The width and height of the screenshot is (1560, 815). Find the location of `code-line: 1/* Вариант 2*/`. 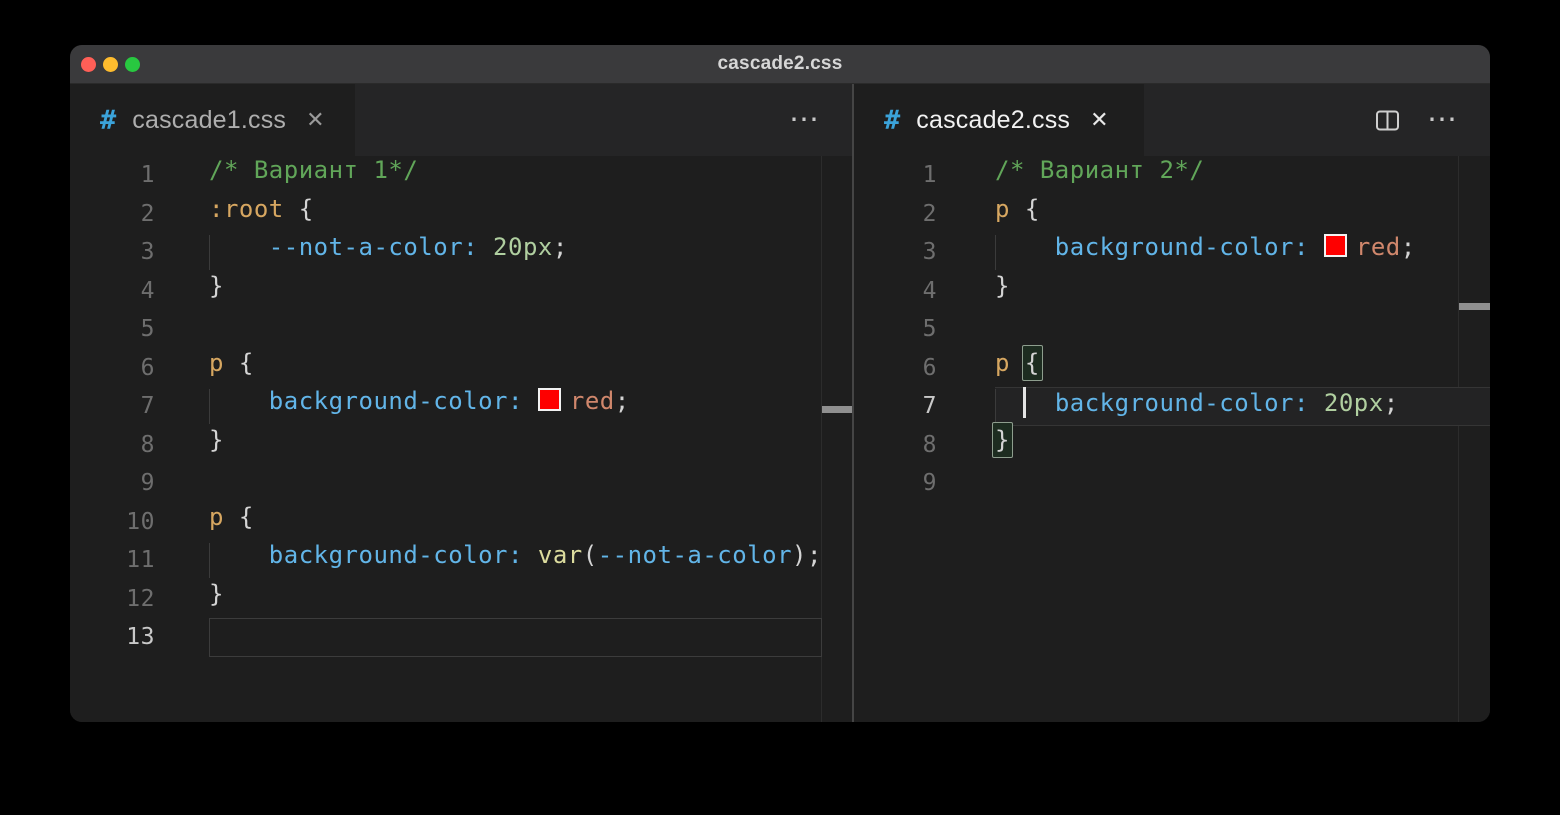

code-line: 1/* Вариант 2*/ is located at coordinates (1172, 175).